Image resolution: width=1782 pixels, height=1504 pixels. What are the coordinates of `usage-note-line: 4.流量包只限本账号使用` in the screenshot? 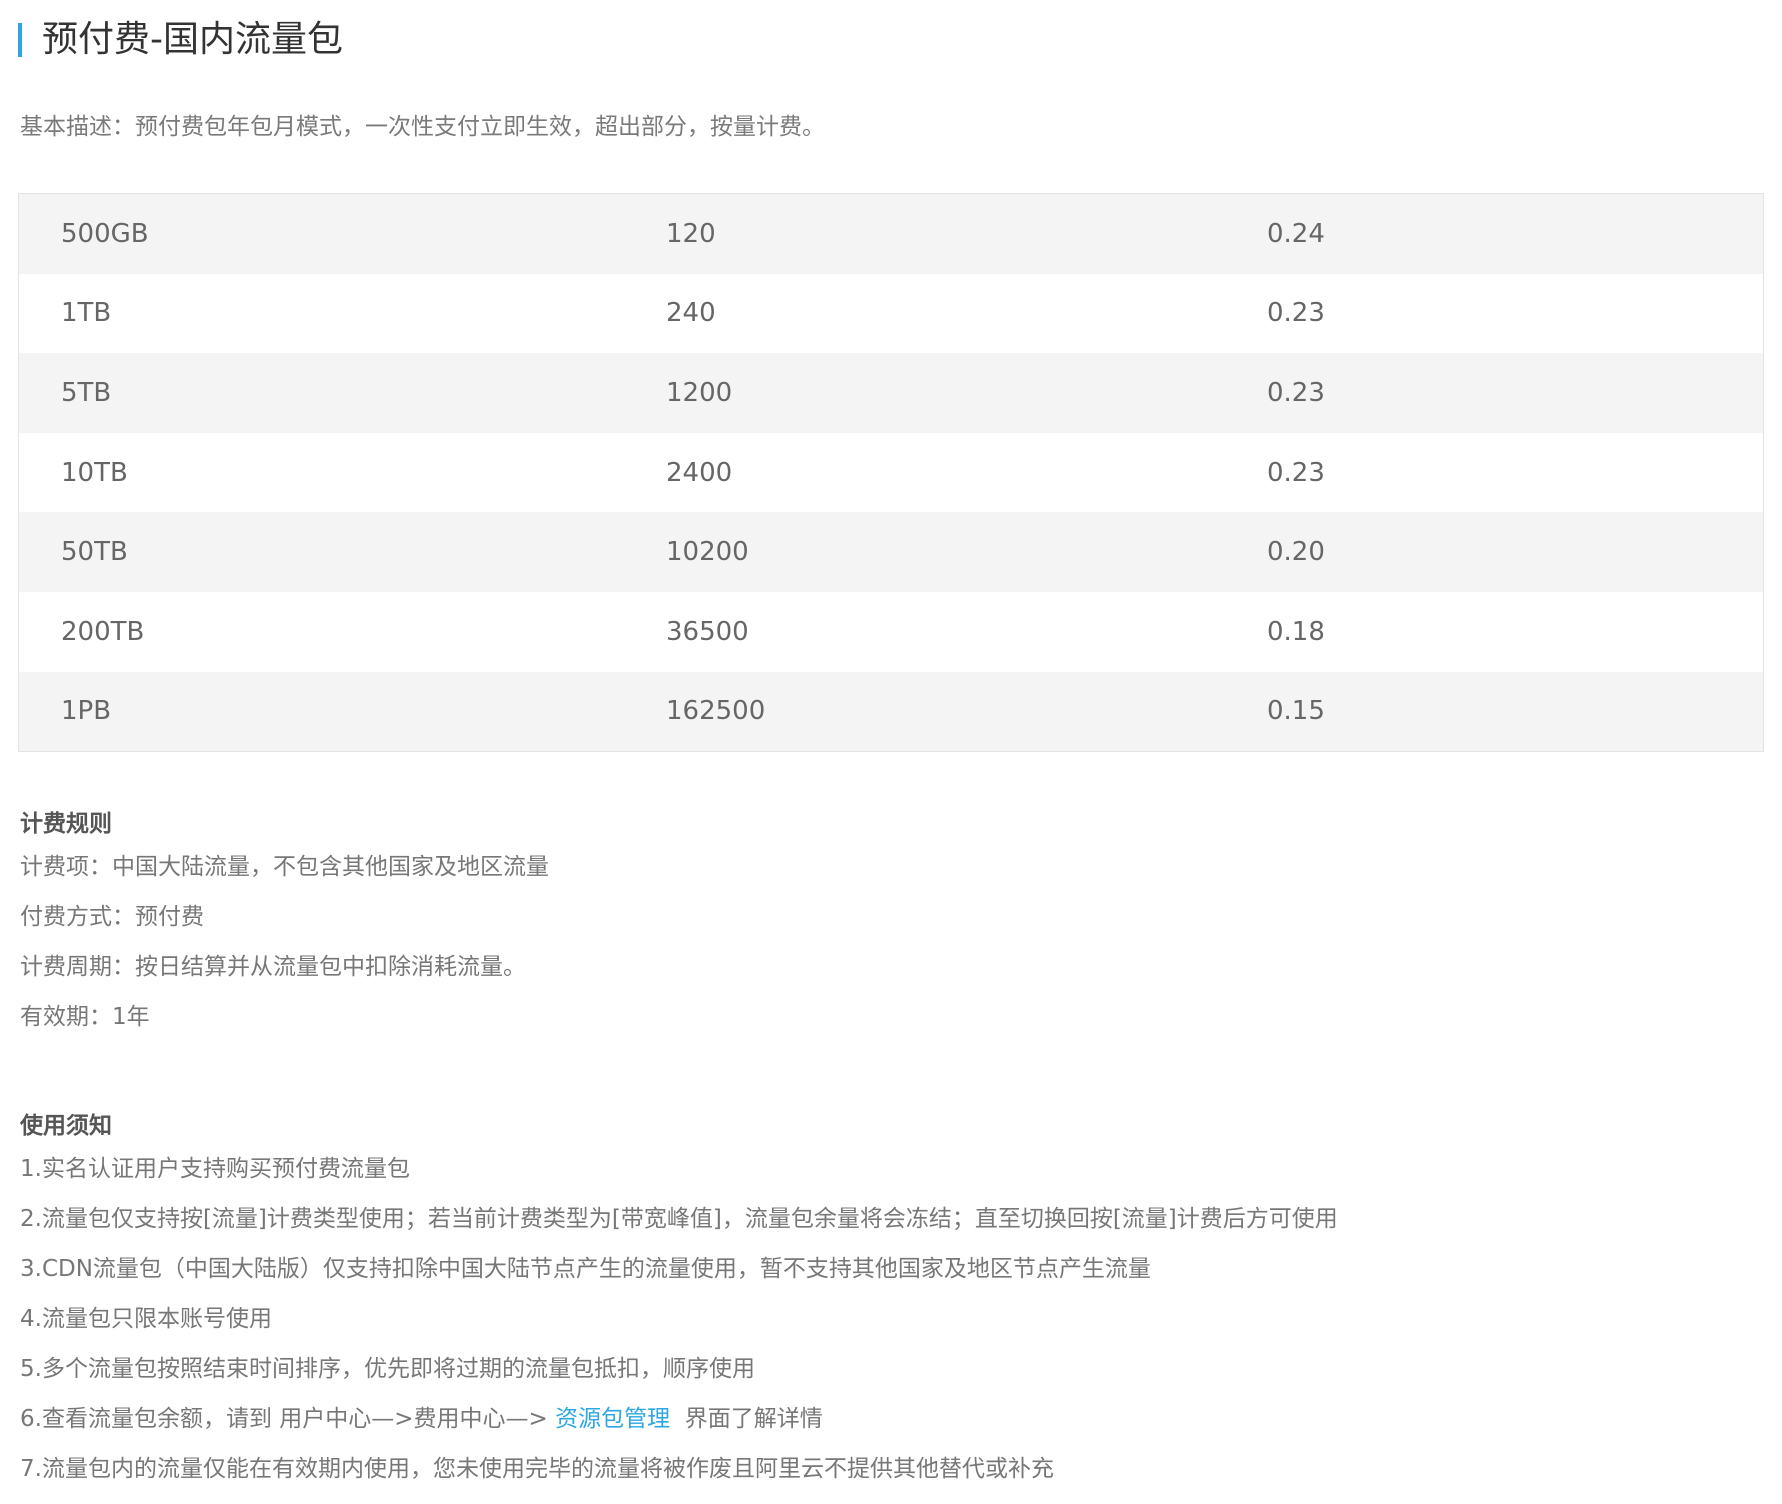 It's located at (146, 1319).